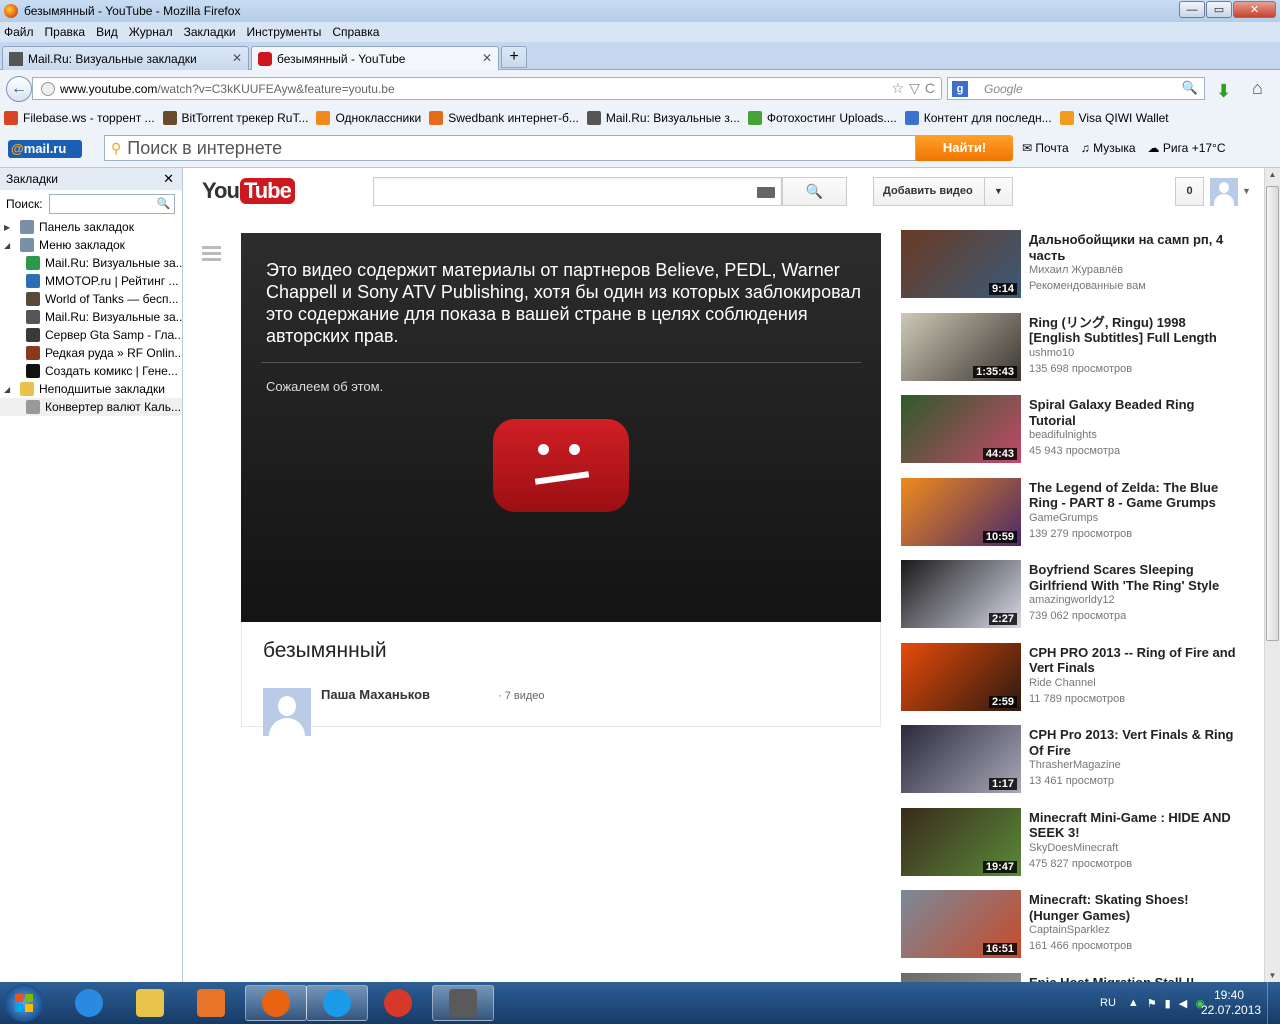 The height and width of the screenshot is (1024, 1280). Describe the element at coordinates (1273, 1003) in the screenshot. I see `show-desktop-button` at that location.